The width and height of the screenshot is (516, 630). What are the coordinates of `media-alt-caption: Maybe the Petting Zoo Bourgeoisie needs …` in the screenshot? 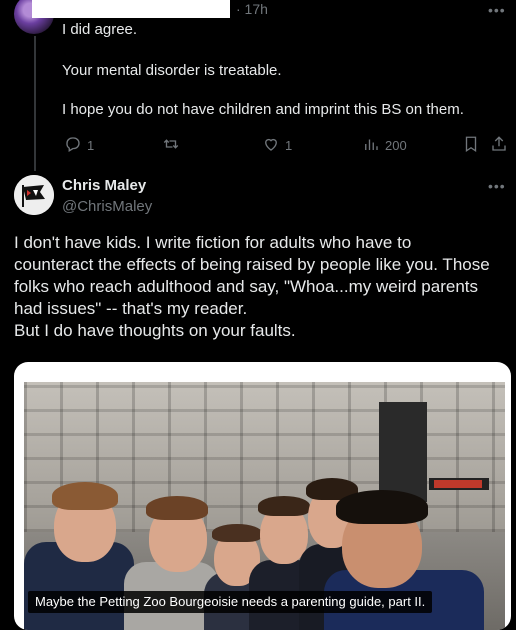 It's located at (230, 602).